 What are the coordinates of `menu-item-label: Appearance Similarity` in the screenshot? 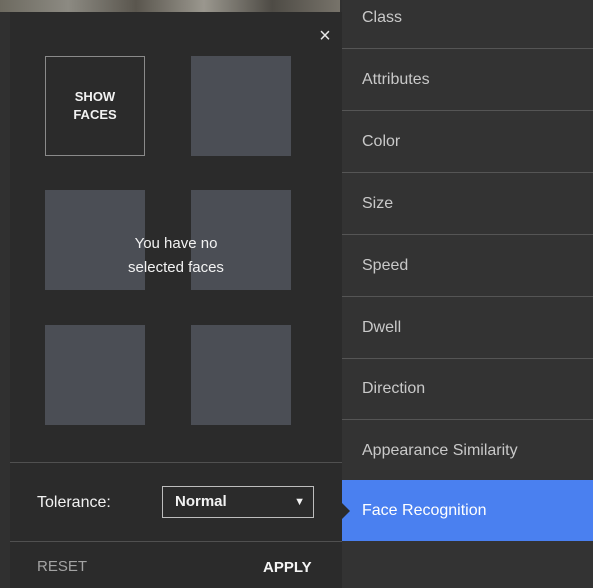 It's located at (440, 450).